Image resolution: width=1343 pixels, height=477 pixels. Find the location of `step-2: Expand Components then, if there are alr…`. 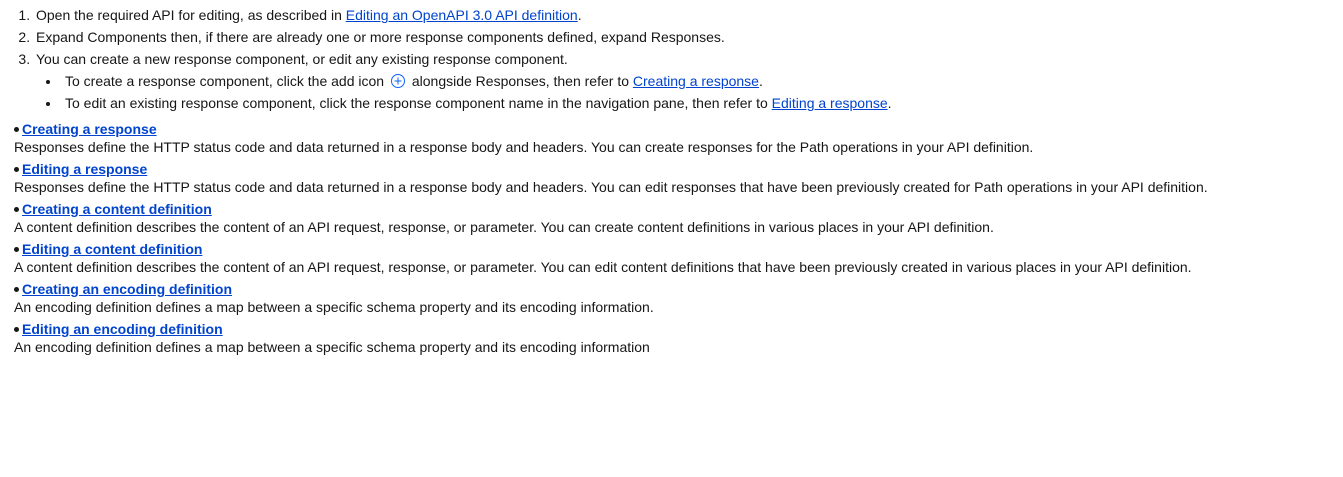

step-2: Expand Components then, if there are alr… is located at coordinates (685, 37).